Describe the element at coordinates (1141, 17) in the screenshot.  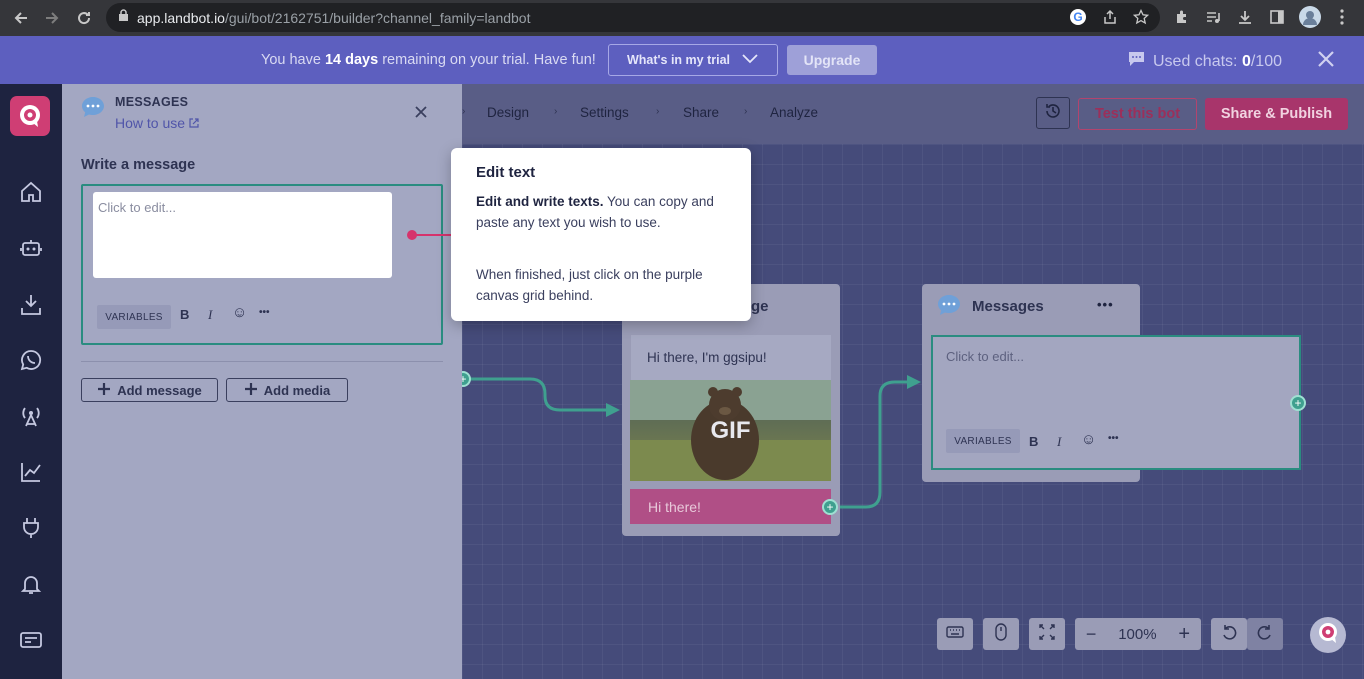
I see `bookmark-star-icon` at that location.